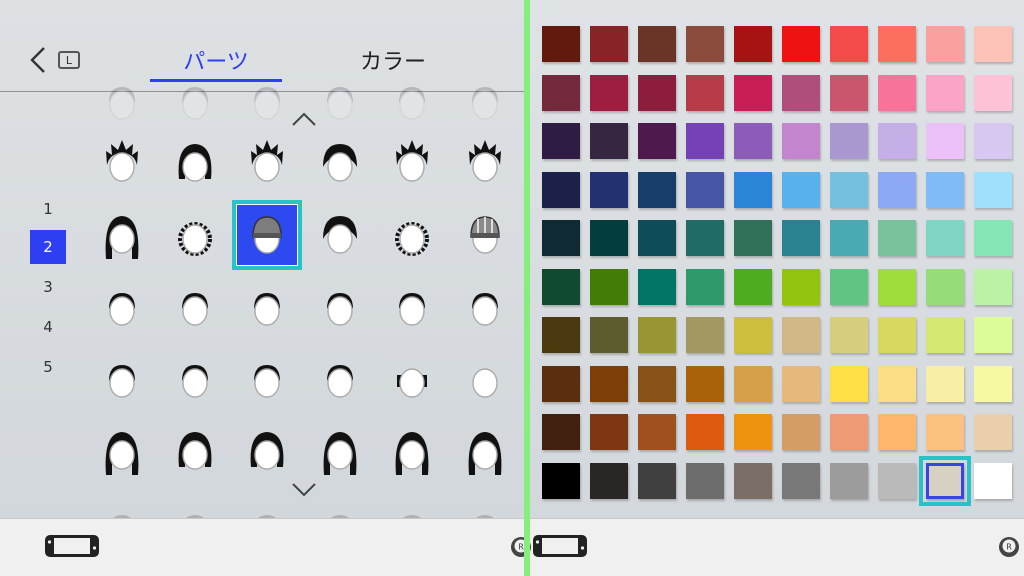  I want to click on hair-spiky-short-option, so click(122, 163).